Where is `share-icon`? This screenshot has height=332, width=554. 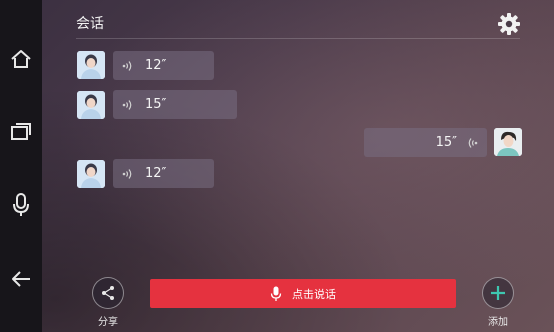 share-icon is located at coordinates (108, 293).